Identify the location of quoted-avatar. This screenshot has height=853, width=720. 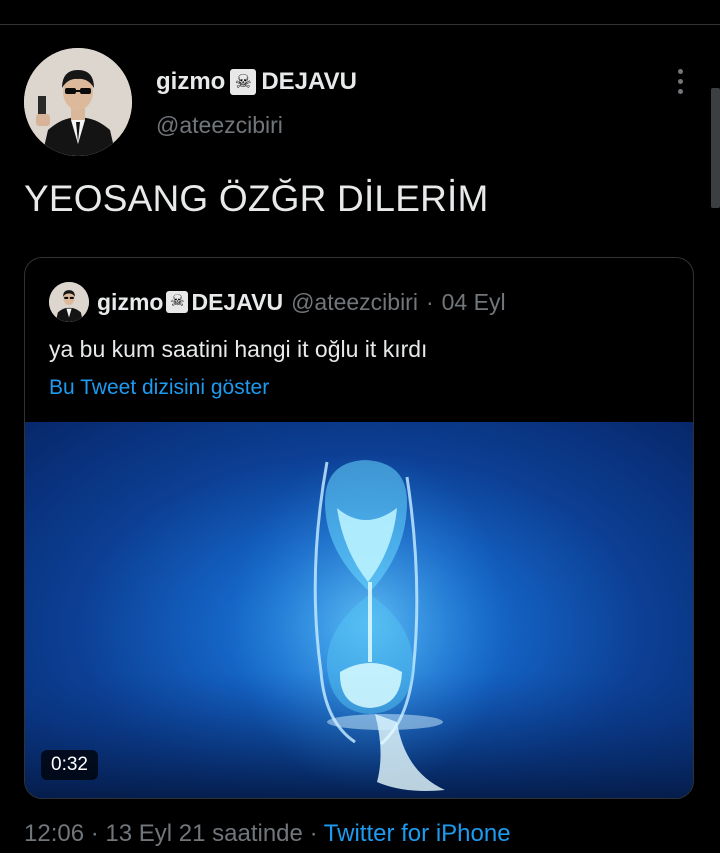
(69, 302).